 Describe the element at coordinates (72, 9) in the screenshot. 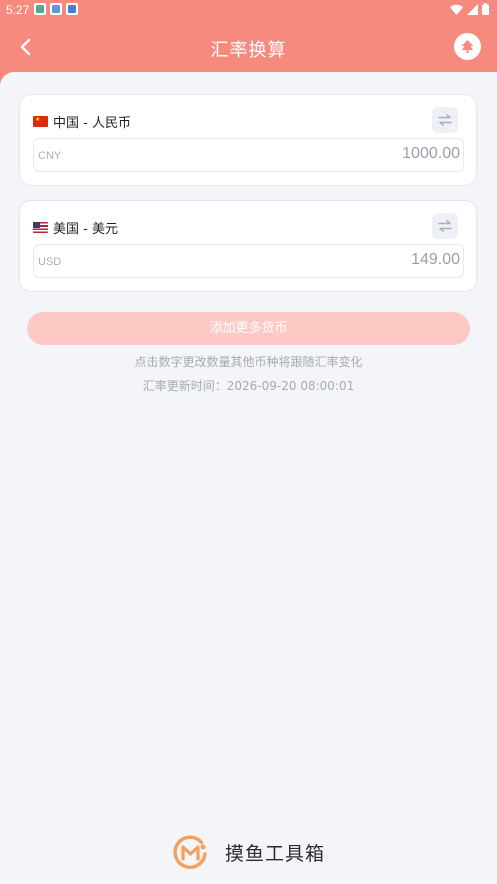

I see `download-notification-icon` at that location.